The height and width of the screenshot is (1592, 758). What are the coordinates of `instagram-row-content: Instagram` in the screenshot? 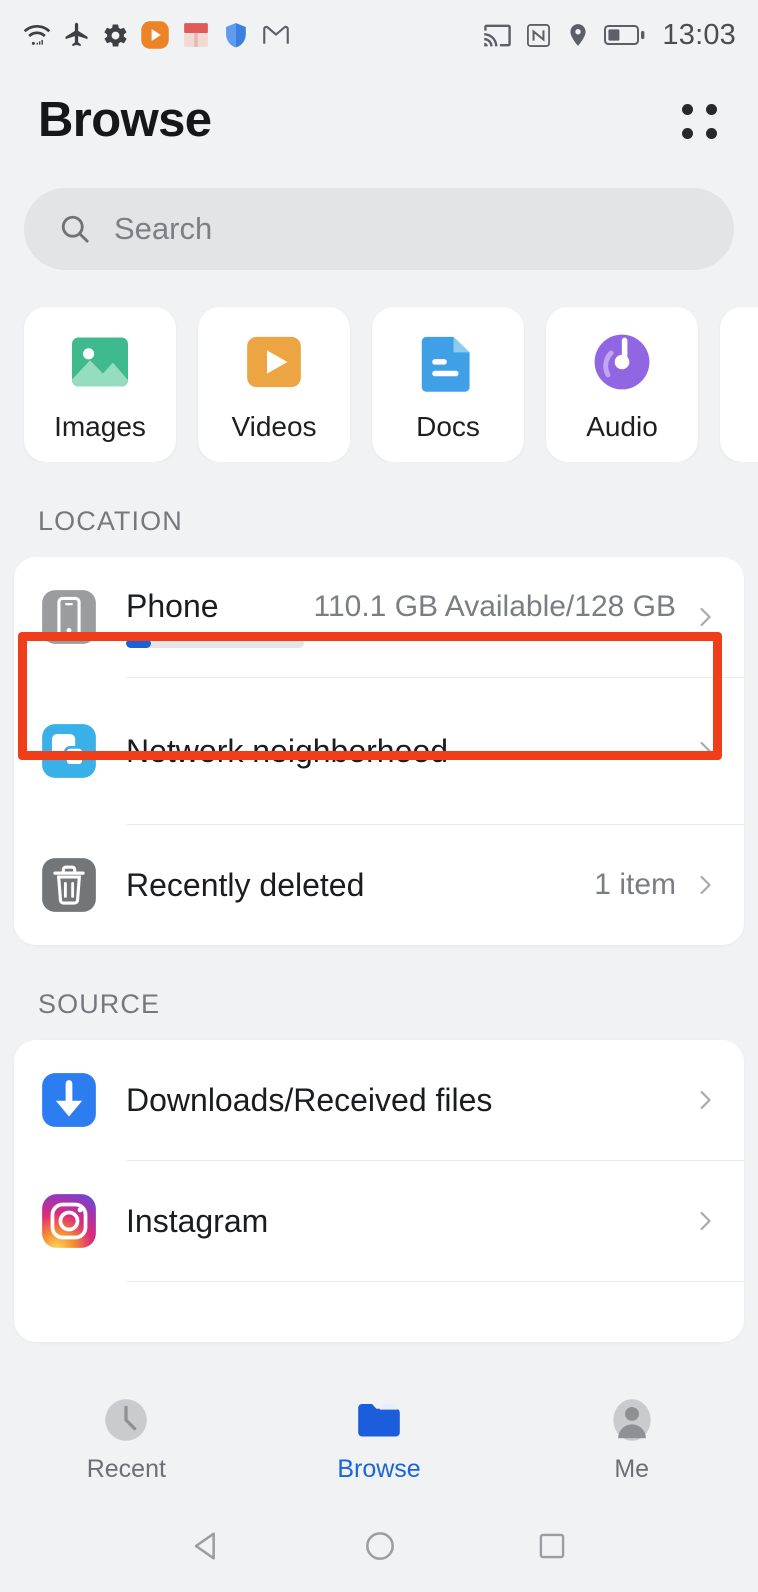 It's located at (401, 1221).